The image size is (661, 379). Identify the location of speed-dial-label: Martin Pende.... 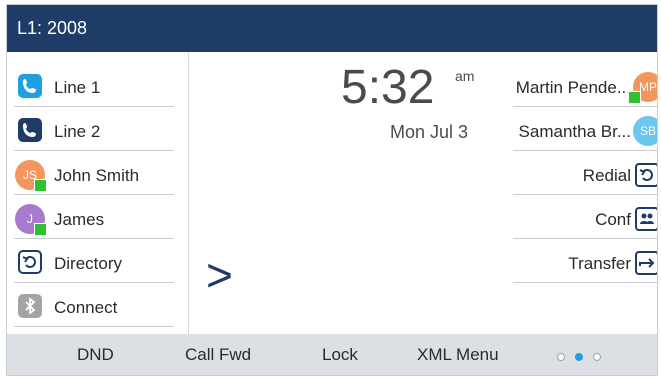
(573, 87).